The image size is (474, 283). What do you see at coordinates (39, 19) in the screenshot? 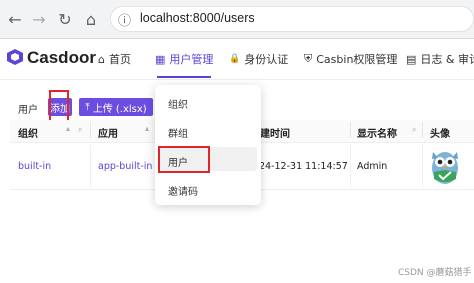
I see `forward-icon: →` at bounding box center [39, 19].